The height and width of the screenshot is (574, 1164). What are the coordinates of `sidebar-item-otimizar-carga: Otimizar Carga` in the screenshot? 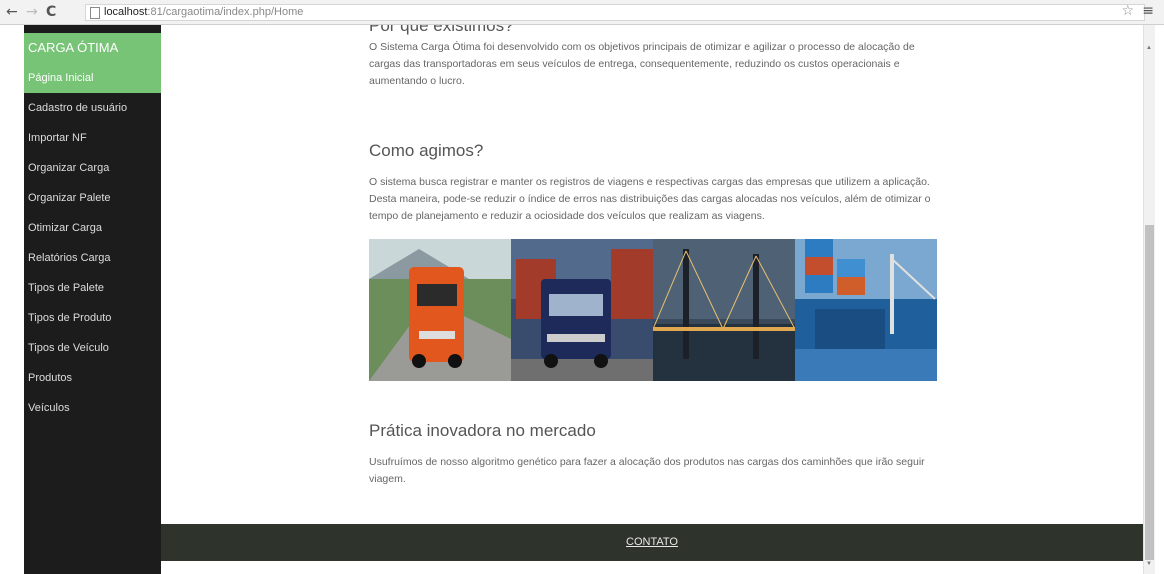 It's located at (92, 228).